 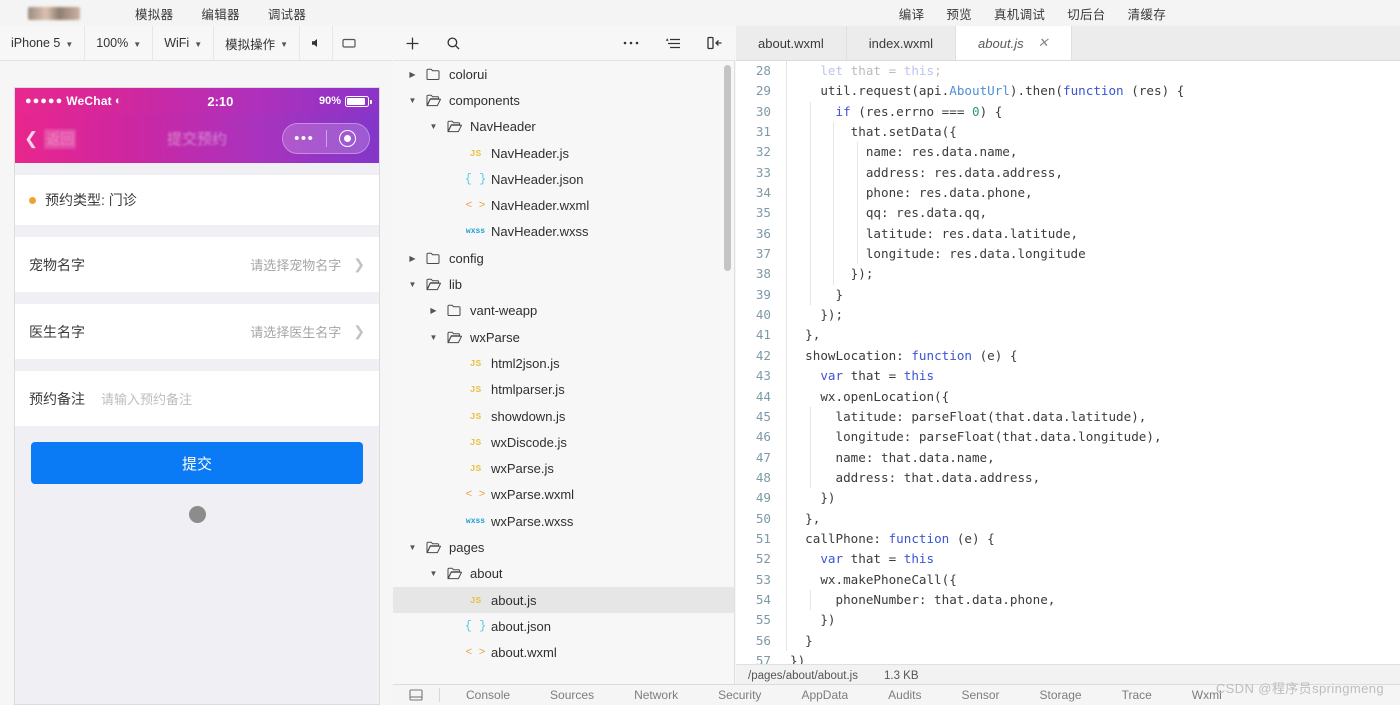 I want to click on note-input: 请输入预约备注, so click(x=146, y=398).